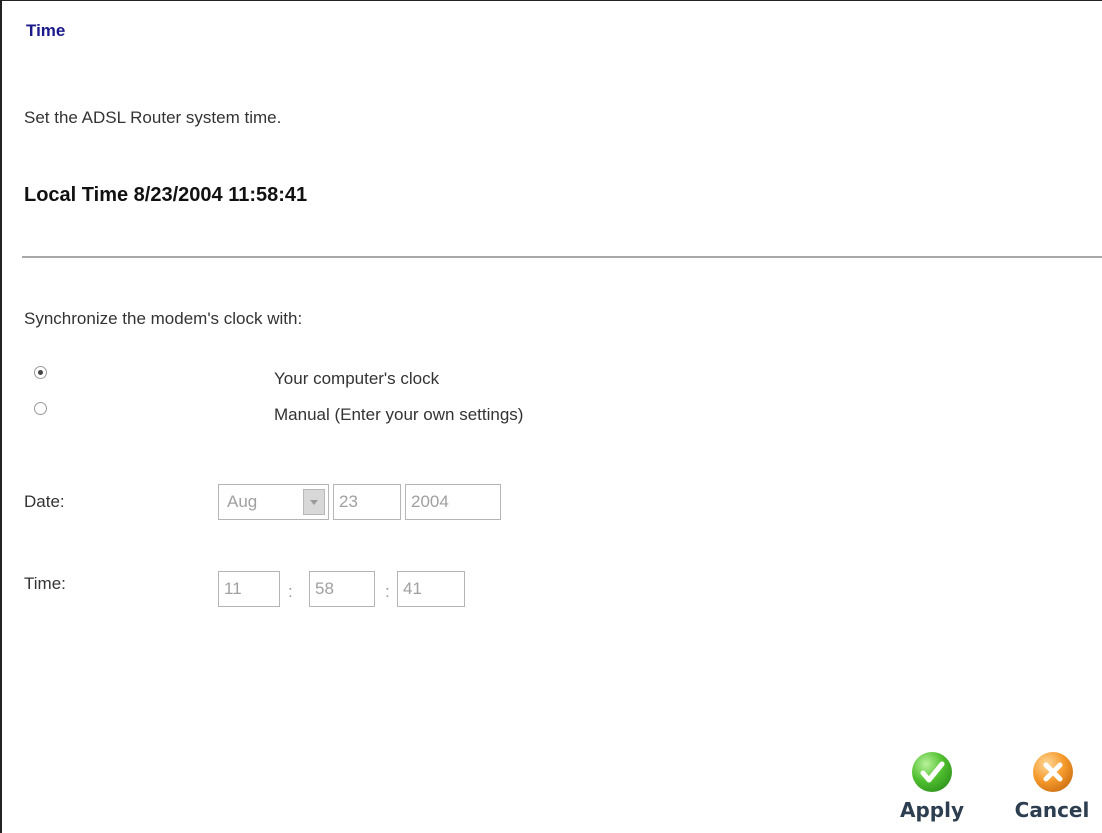  I want to click on page-title: Time, so click(46, 30).